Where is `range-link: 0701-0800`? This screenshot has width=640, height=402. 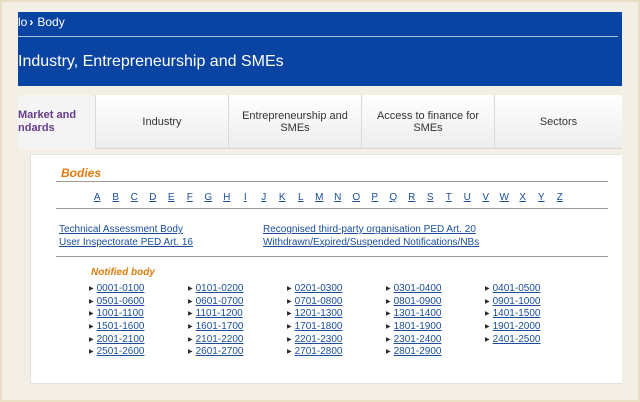 range-link: 0701-0800 is located at coordinates (319, 301).